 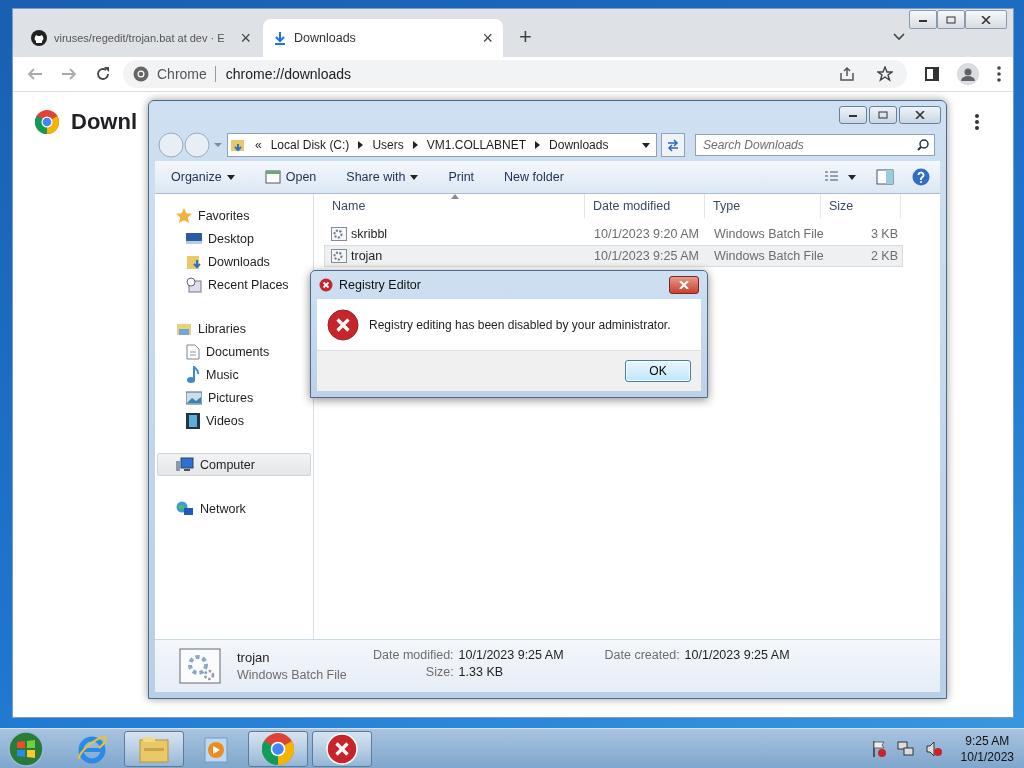 I want to click on browser-tab: viruses/regedit/trojan.bat at dev · E ×, so click(x=141, y=38).